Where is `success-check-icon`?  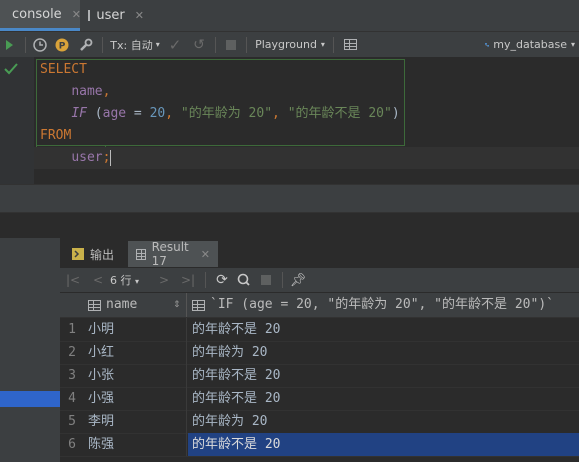
success-check-icon is located at coordinates (11, 69).